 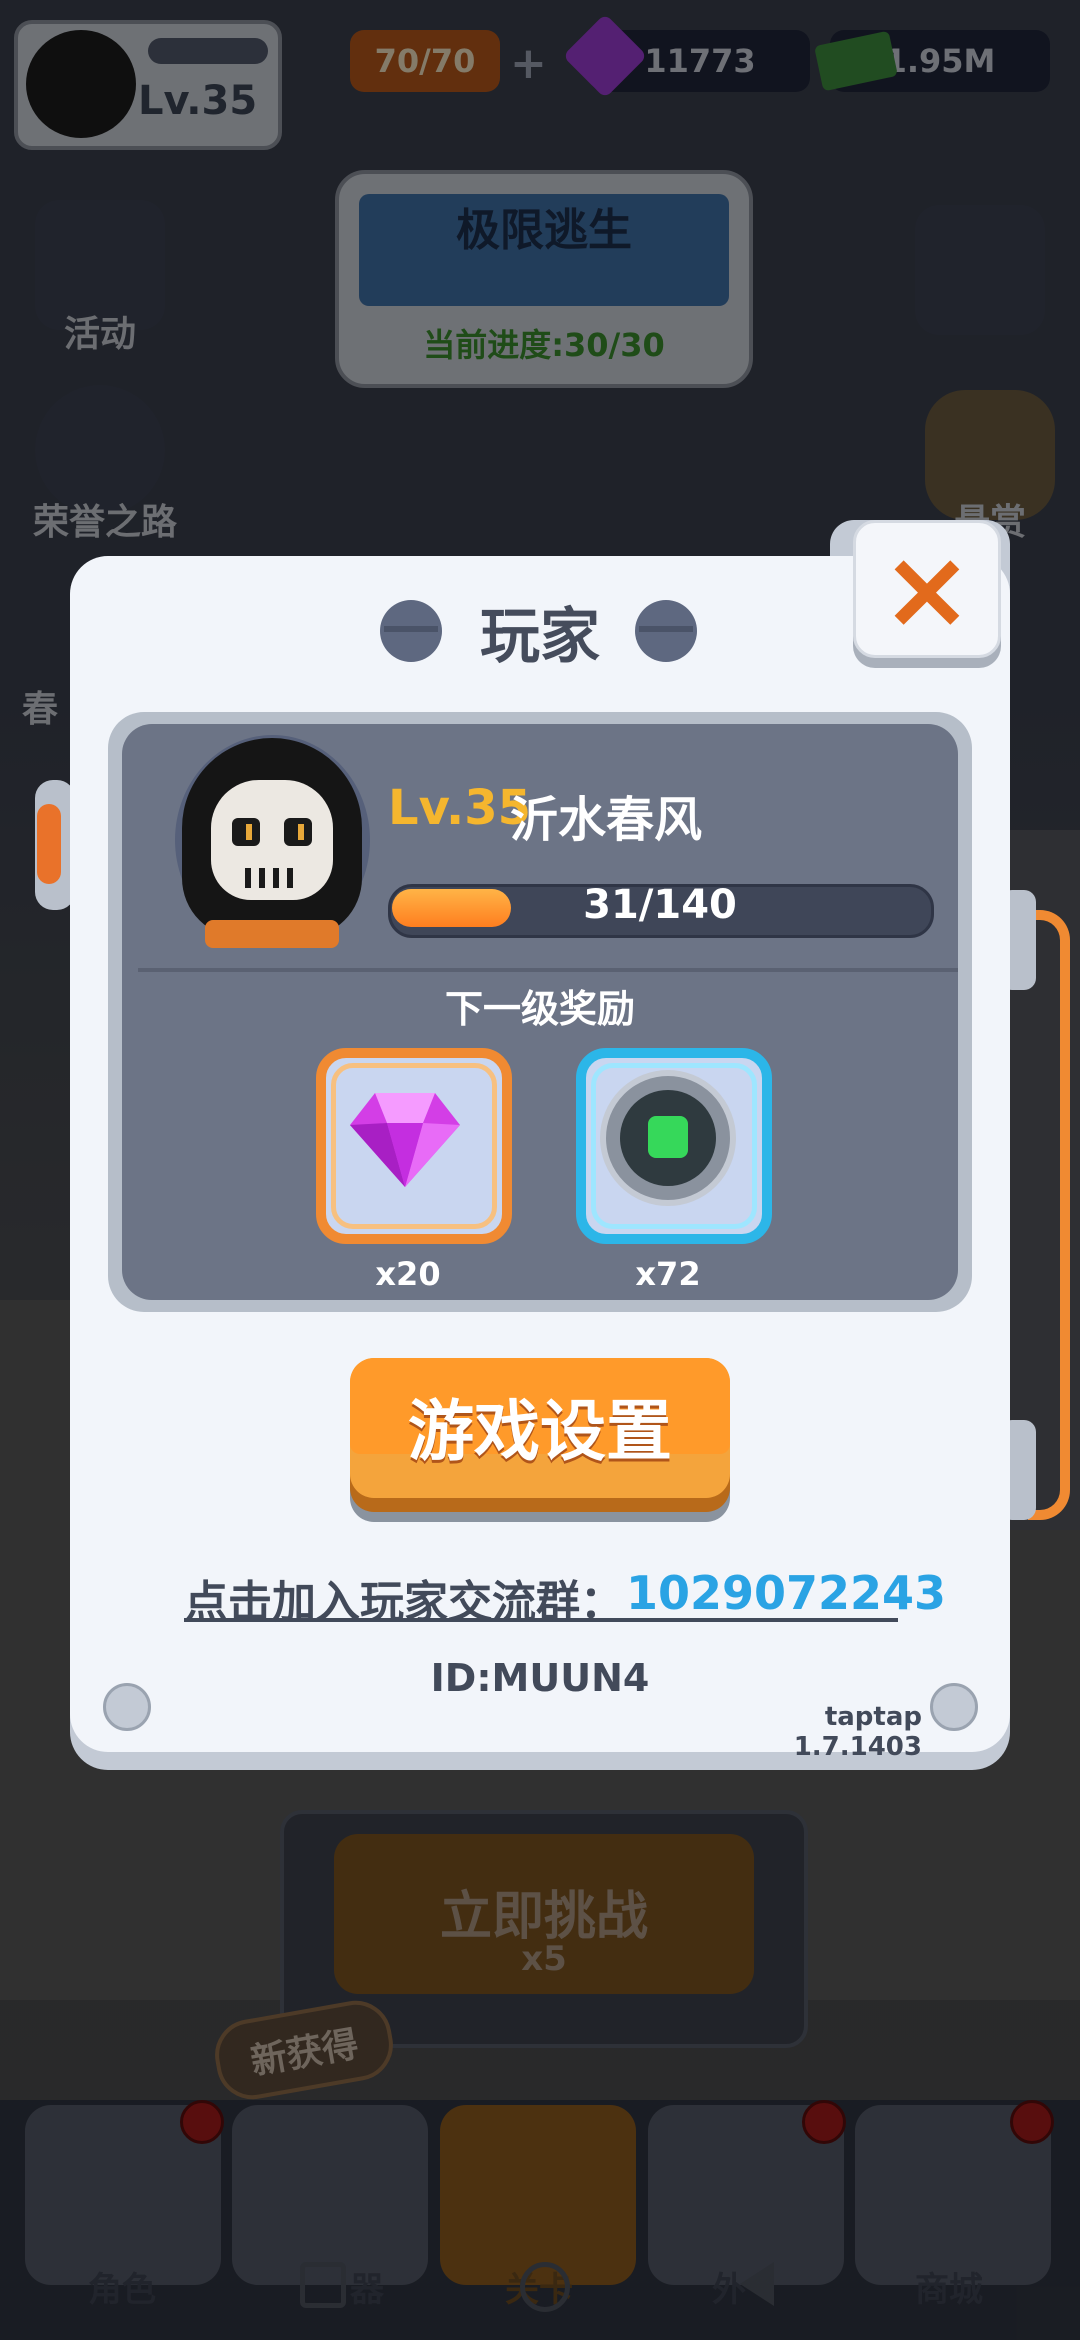 What do you see at coordinates (545, 2287) in the screenshot?
I see `home-icon` at bounding box center [545, 2287].